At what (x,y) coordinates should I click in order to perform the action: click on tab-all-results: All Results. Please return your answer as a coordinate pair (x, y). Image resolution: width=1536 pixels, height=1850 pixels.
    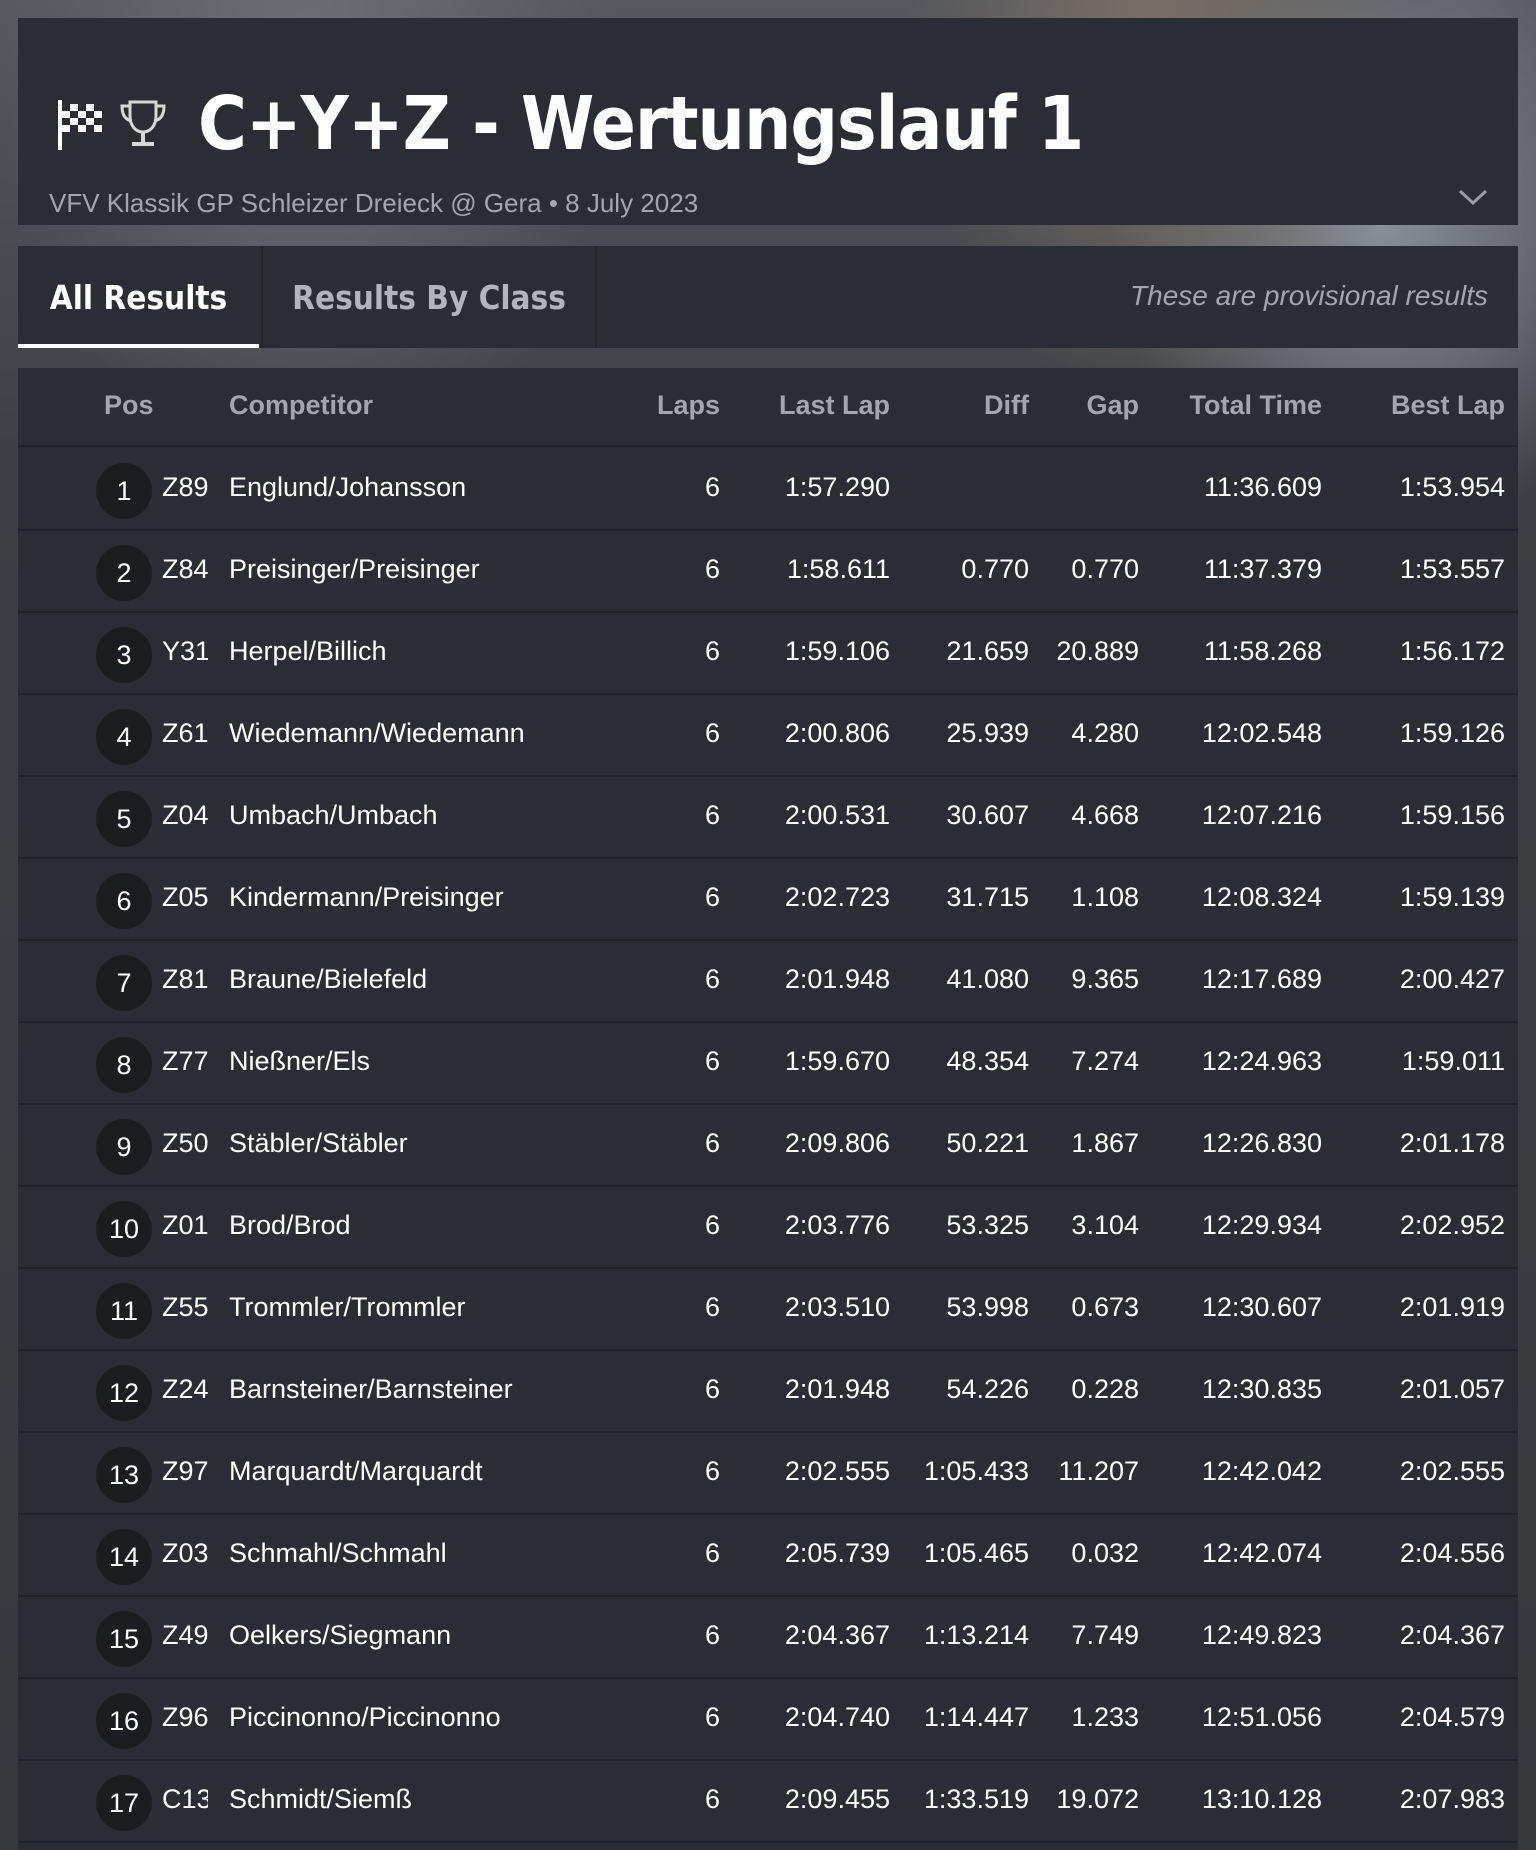
    Looking at the image, I should click on (138, 297).